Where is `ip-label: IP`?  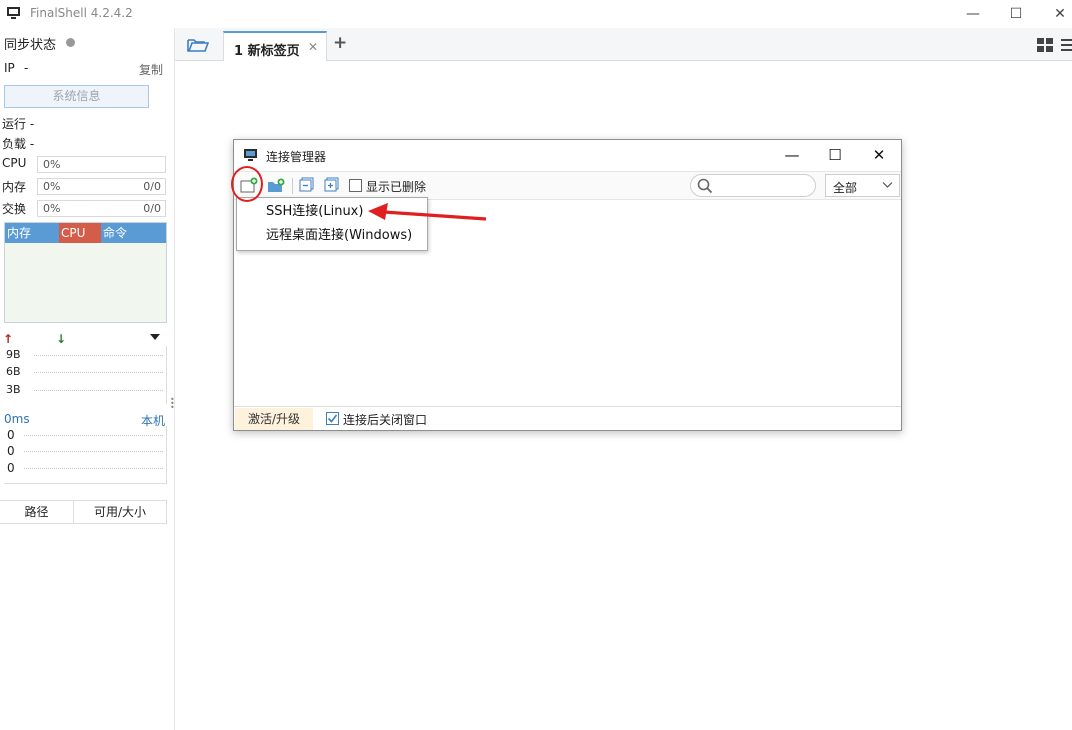 ip-label: IP is located at coordinates (9, 68).